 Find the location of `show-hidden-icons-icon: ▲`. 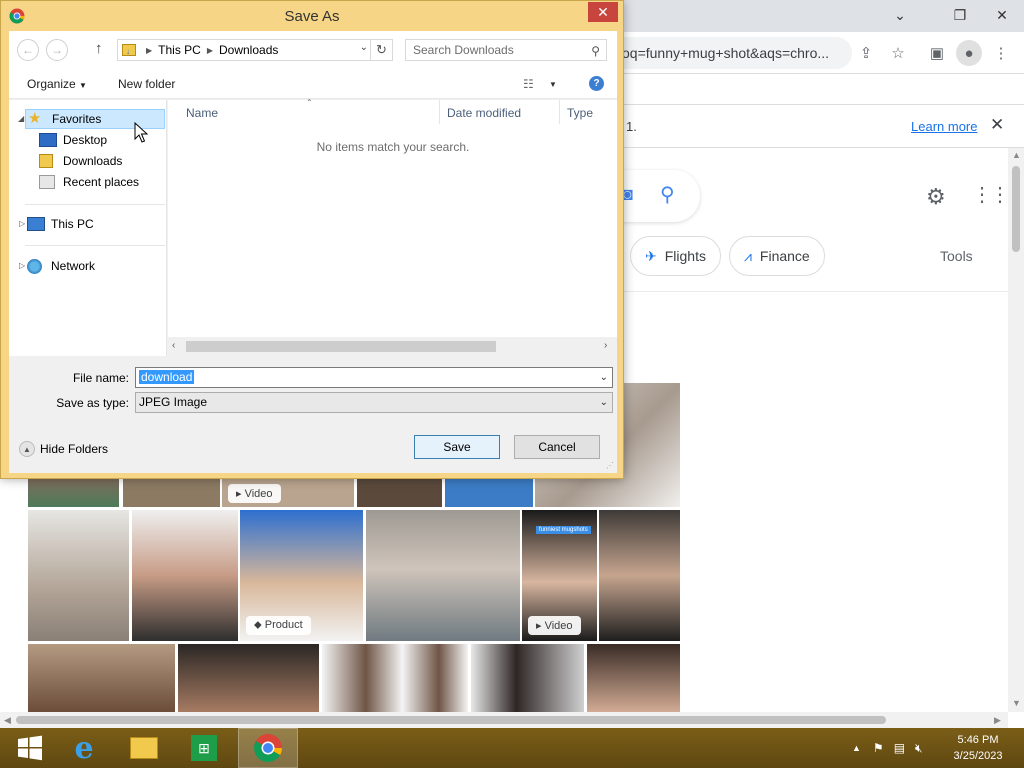

show-hidden-icons-icon: ▲ is located at coordinates (856, 748).